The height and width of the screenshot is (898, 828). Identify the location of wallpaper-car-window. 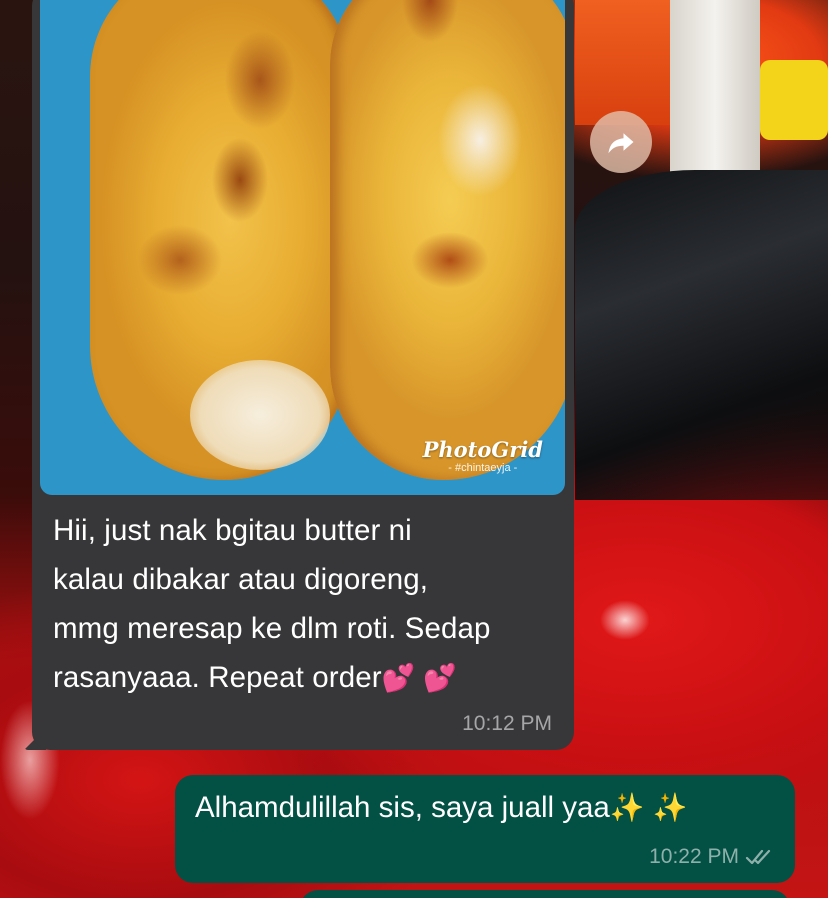
(701, 335).